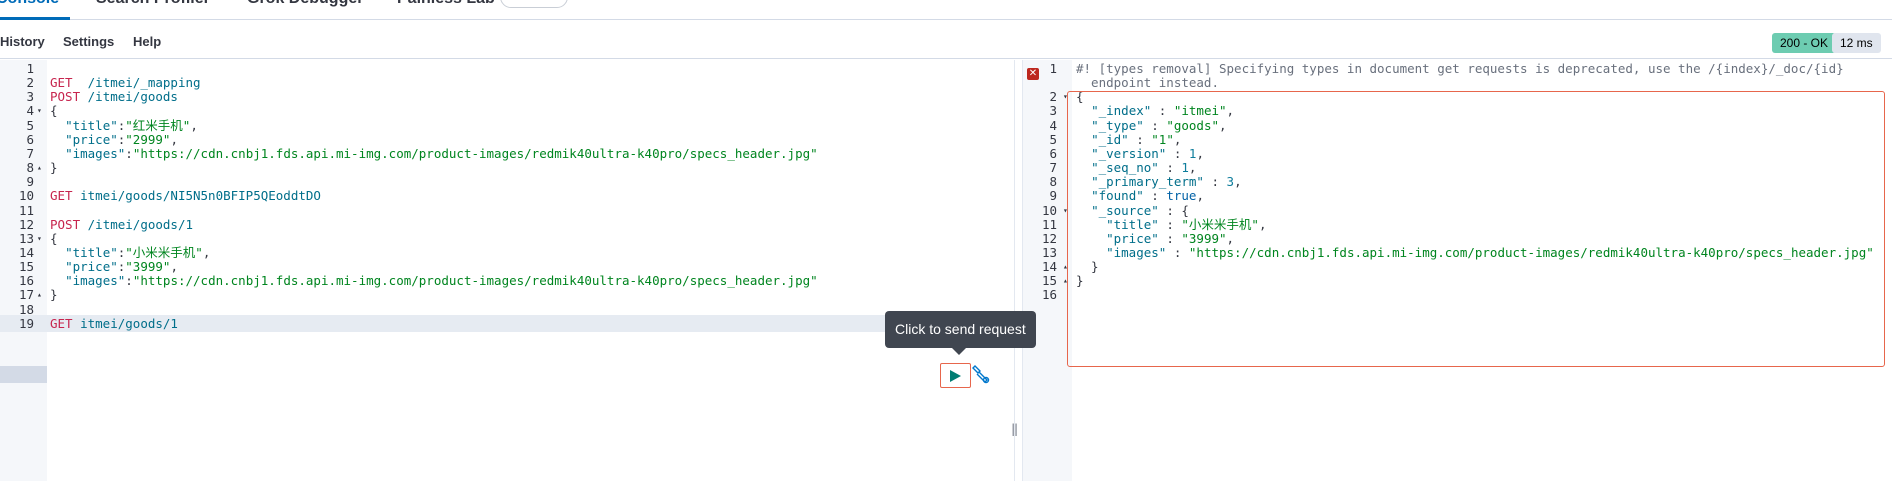 This screenshot has width=1892, height=481. What do you see at coordinates (959, 351) in the screenshot?
I see `tooltip-arrow` at bounding box center [959, 351].